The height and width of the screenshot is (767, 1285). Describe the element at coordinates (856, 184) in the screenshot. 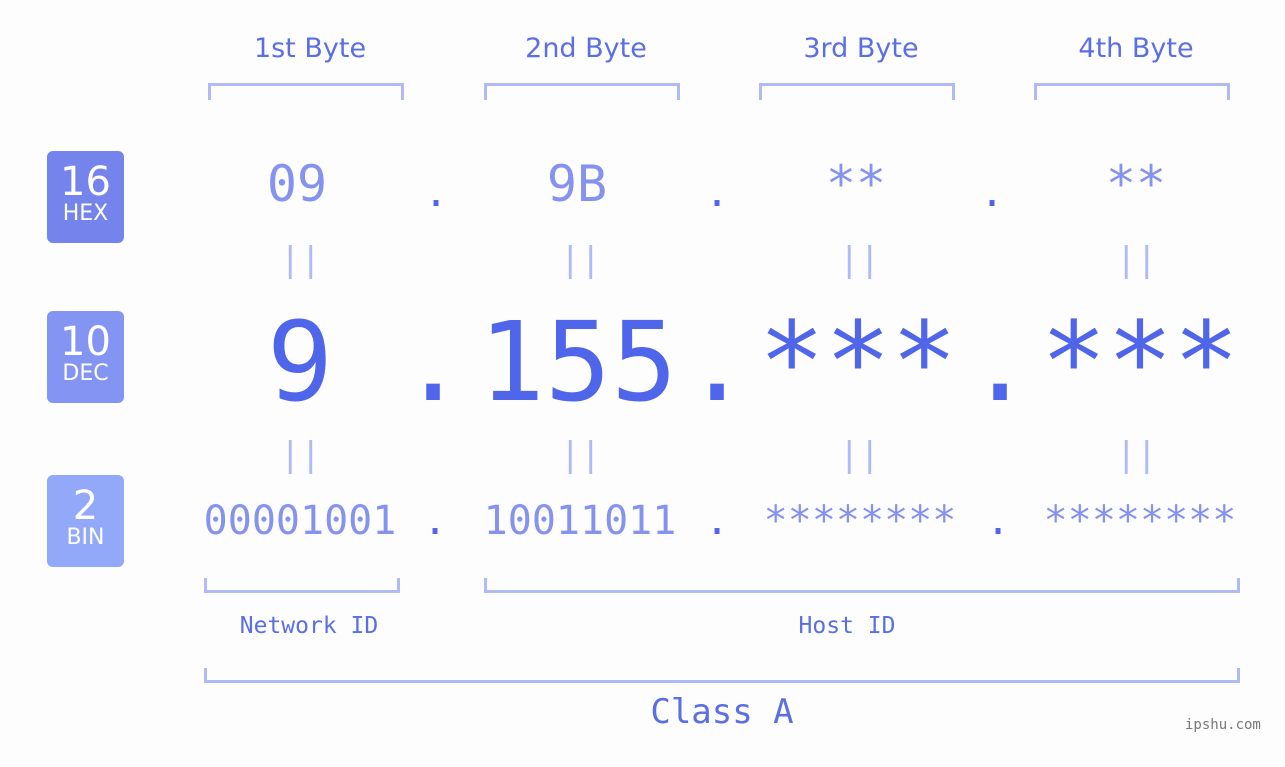

I see `hex-byte-3: **` at that location.